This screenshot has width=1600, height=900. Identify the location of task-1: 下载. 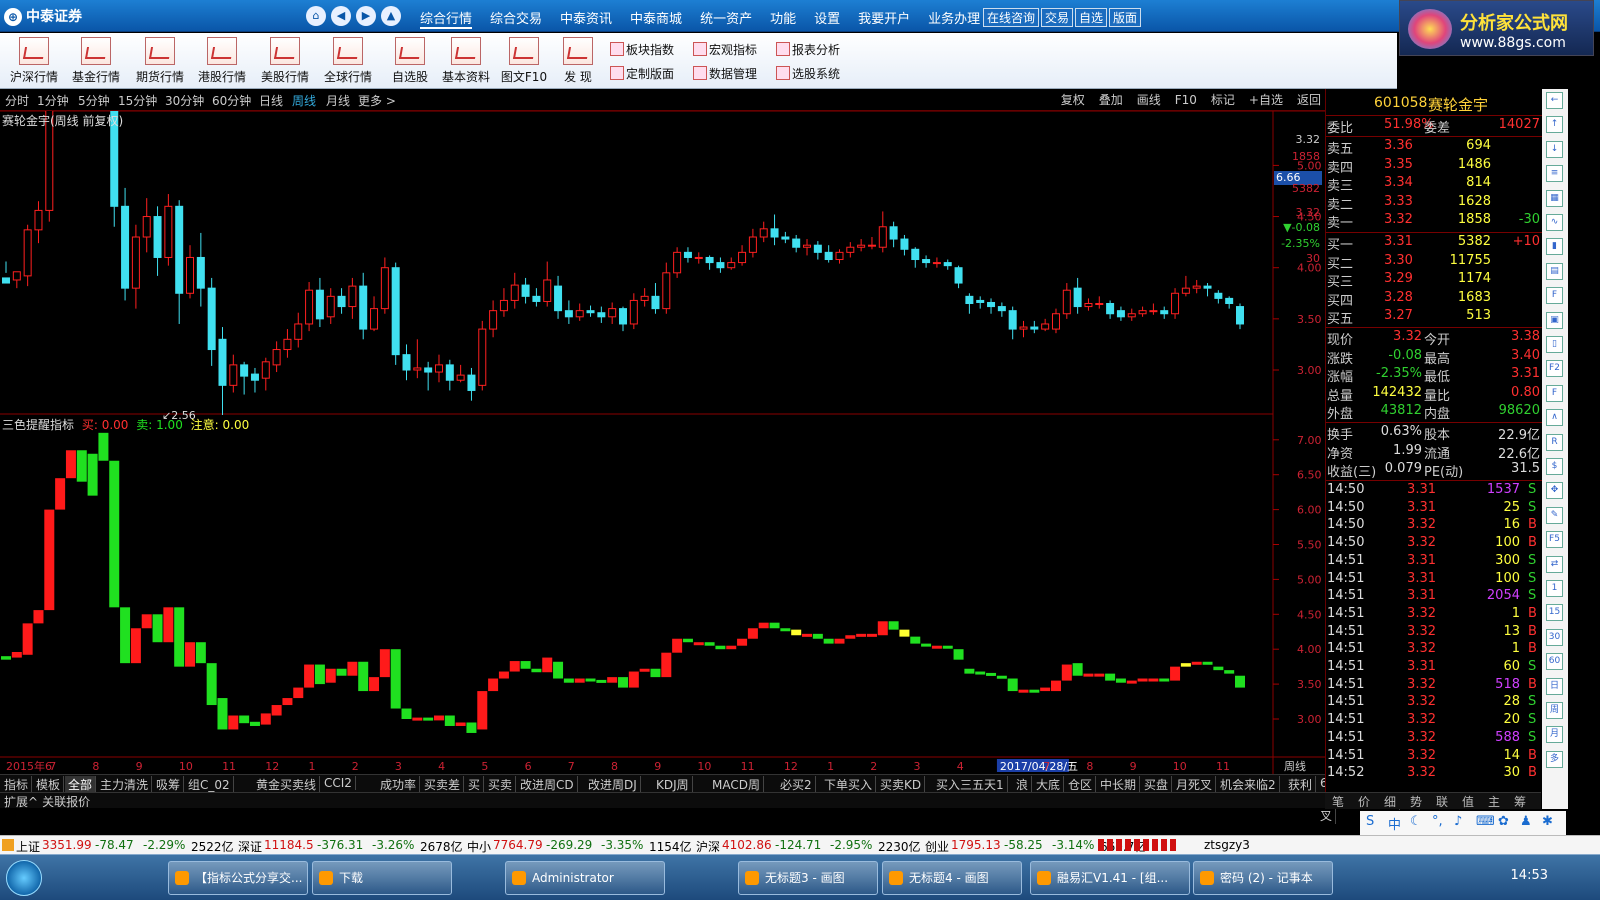
(382, 878).